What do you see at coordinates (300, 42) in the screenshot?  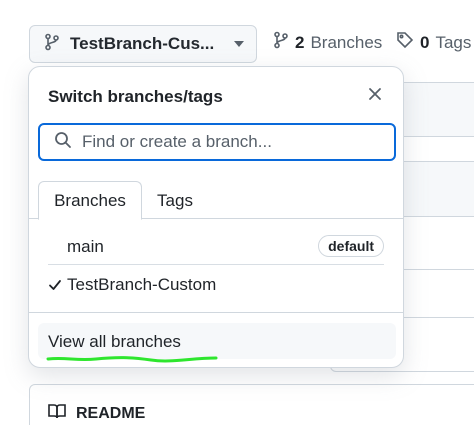 I see `branches-count: 2` at bounding box center [300, 42].